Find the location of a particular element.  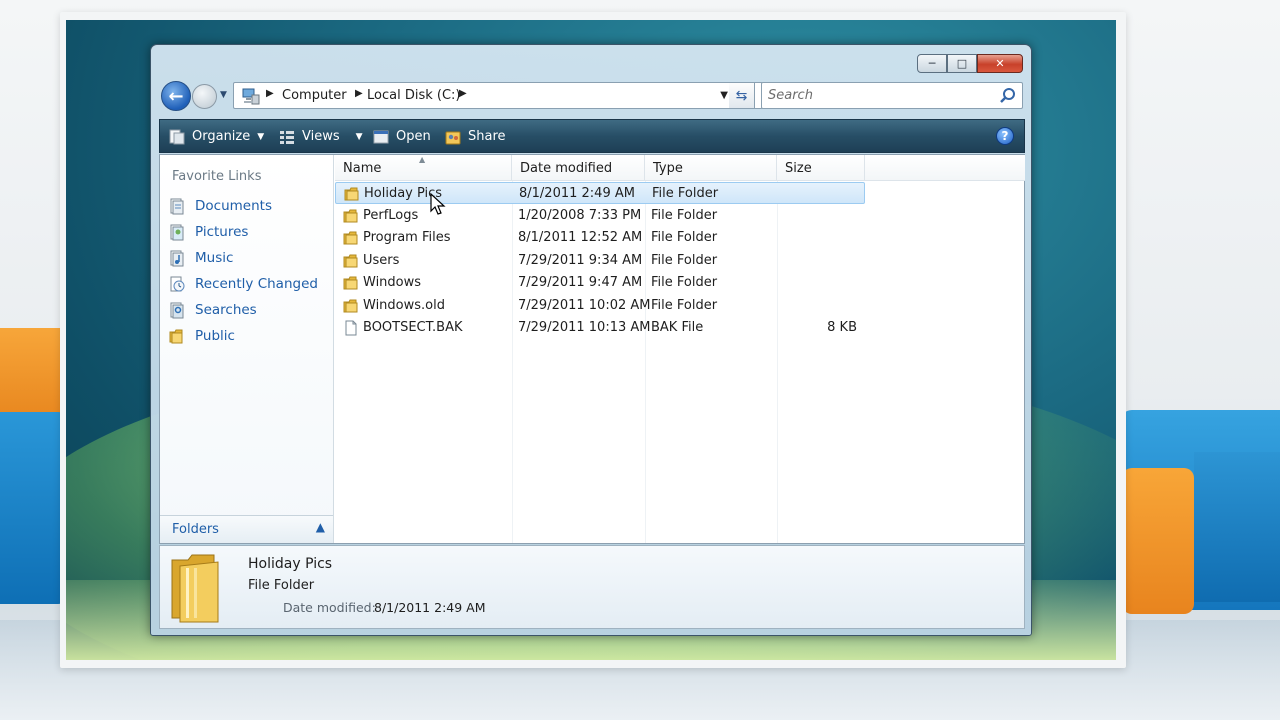

favorite-link-public: Public is located at coordinates (248, 336).